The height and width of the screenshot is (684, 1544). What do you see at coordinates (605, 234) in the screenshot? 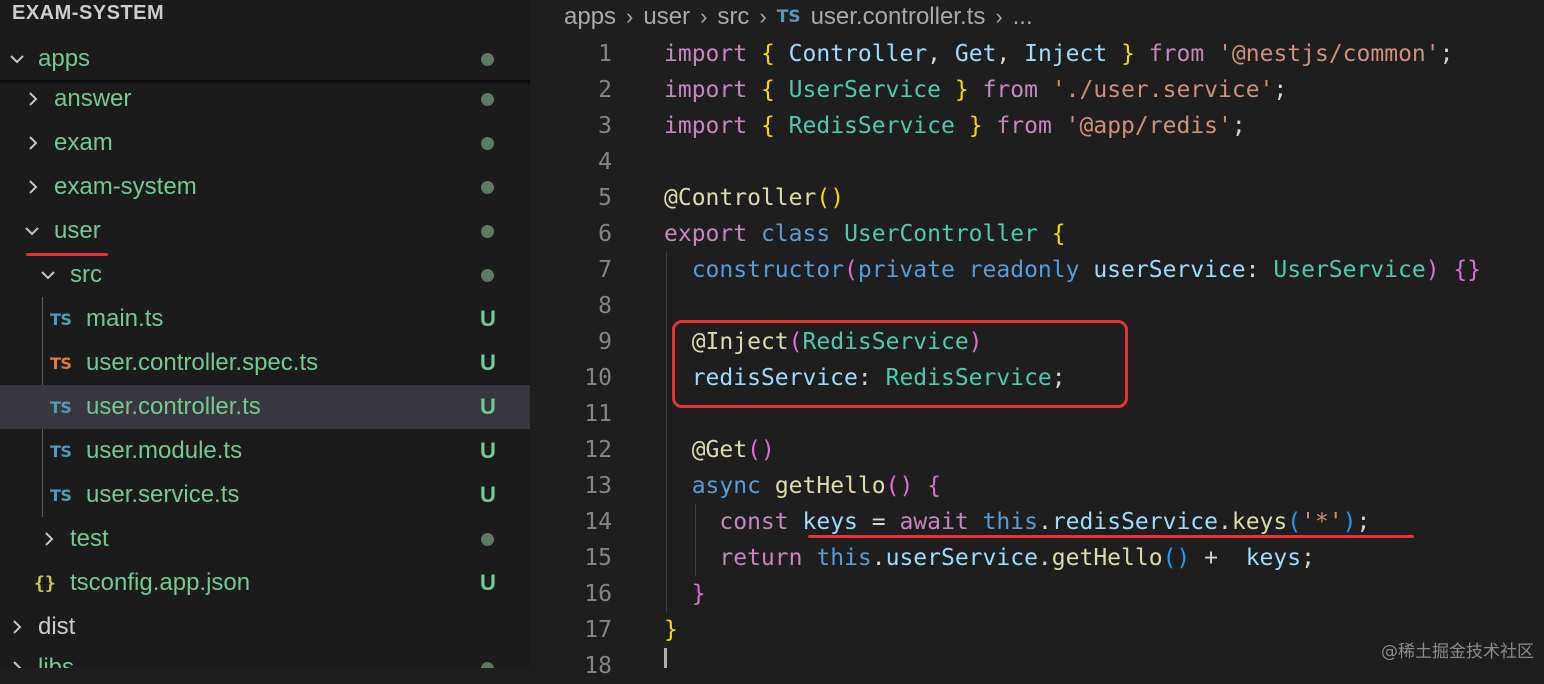
I see `line-number: 6` at bounding box center [605, 234].